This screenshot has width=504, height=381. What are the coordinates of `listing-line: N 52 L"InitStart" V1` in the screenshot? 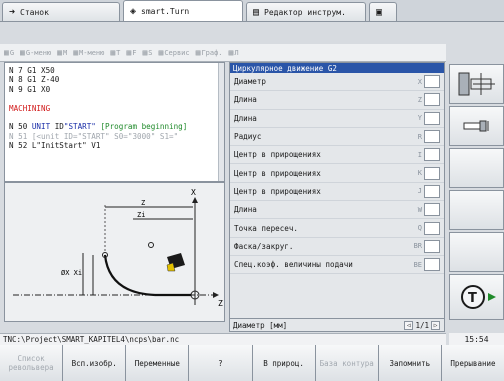 It's located at (55, 146).